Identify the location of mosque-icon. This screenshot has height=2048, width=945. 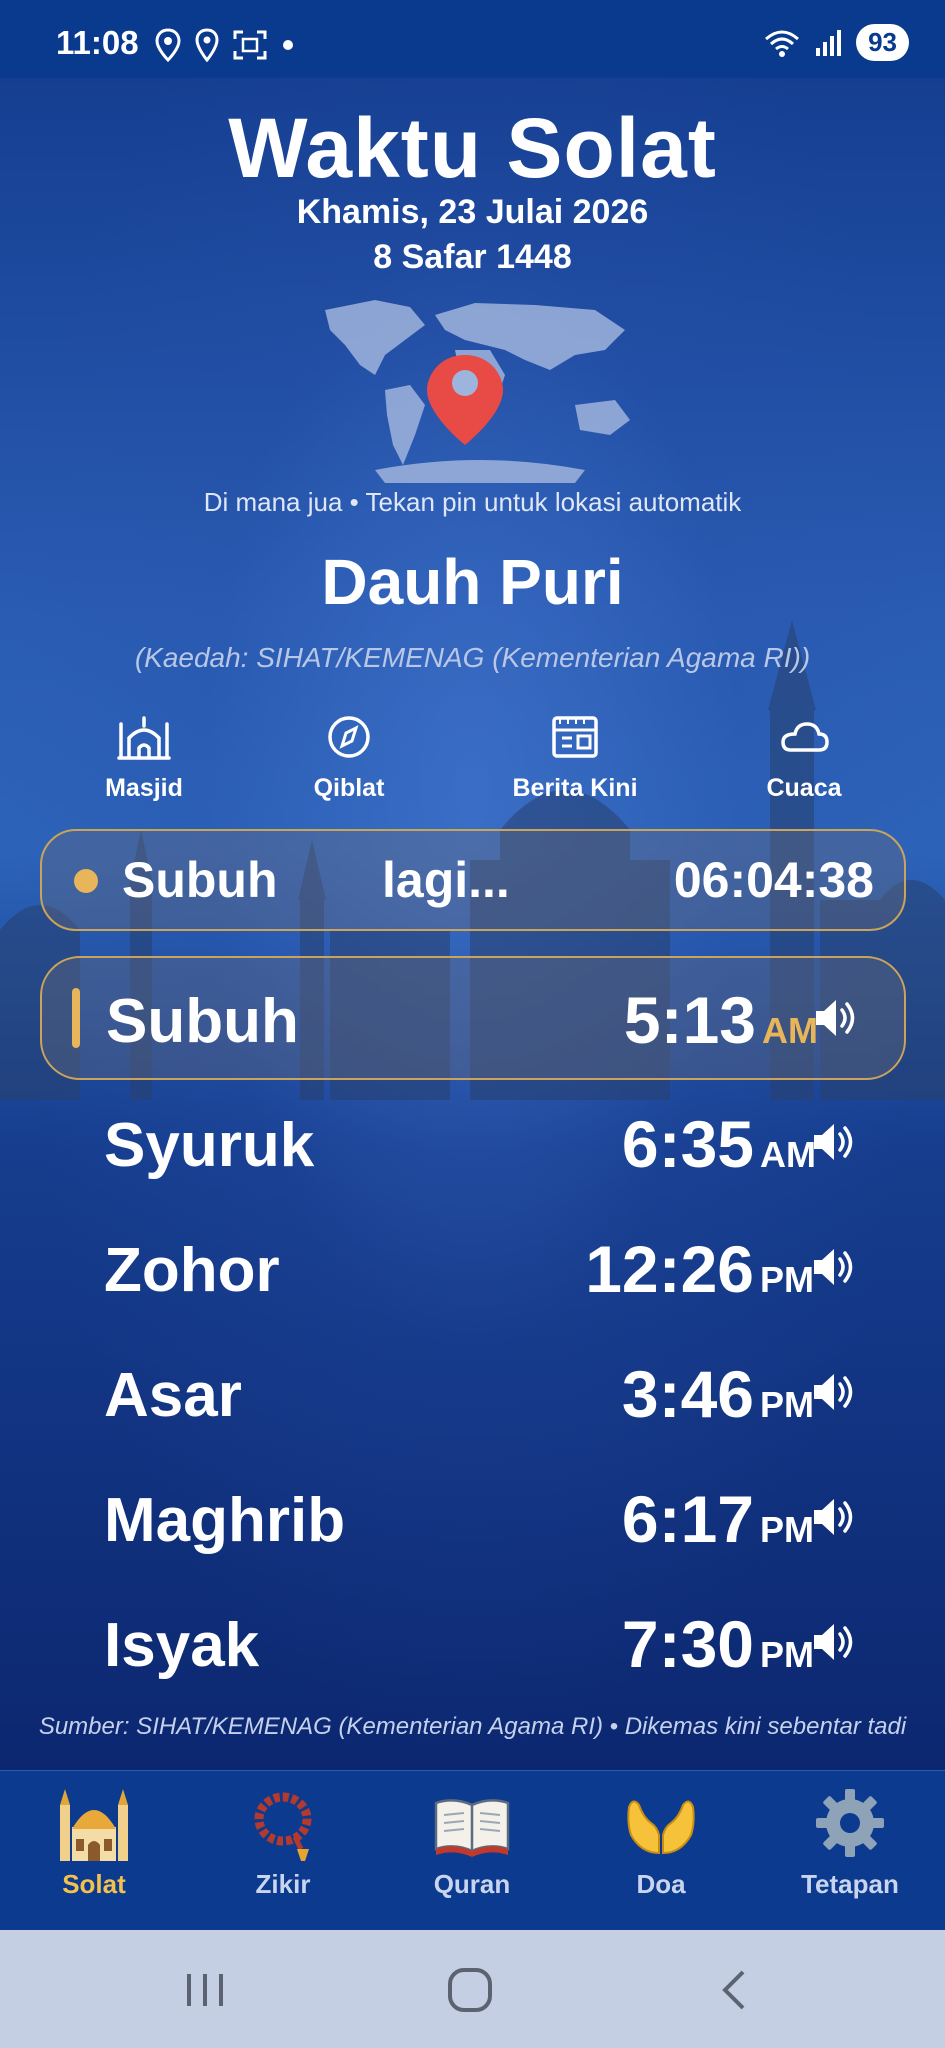
(144, 738).